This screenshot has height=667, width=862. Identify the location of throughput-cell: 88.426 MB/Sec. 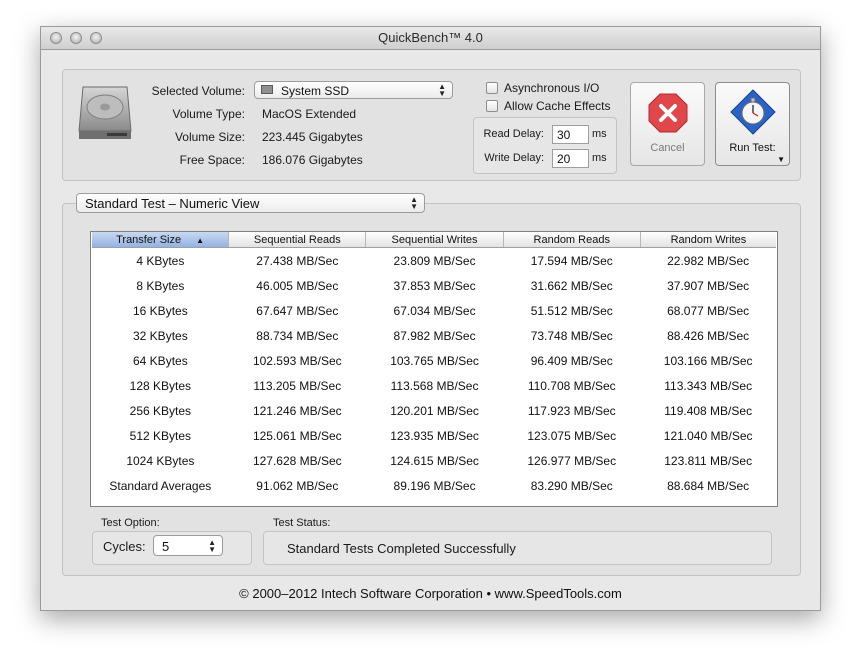
(708, 335).